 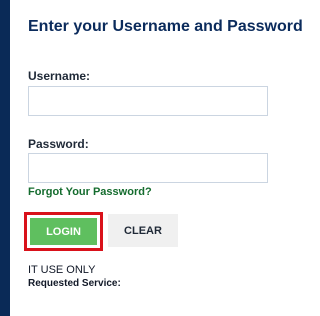 What do you see at coordinates (58, 144) in the screenshot?
I see `password-label: Password:` at bounding box center [58, 144].